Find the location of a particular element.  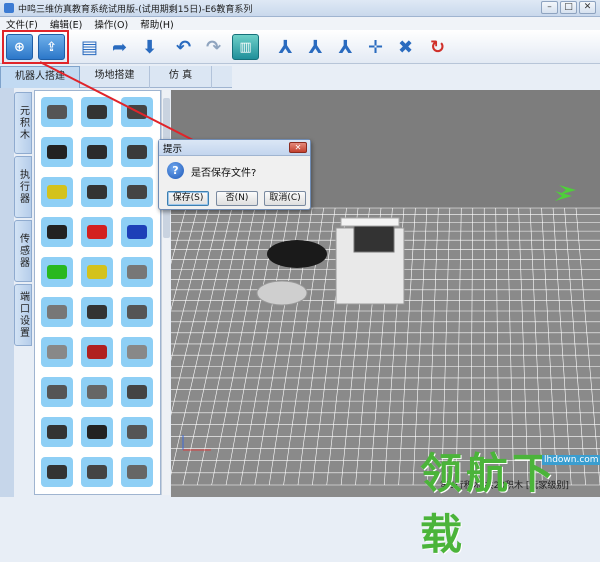

no-button: 否(N) is located at coordinates (237, 198).